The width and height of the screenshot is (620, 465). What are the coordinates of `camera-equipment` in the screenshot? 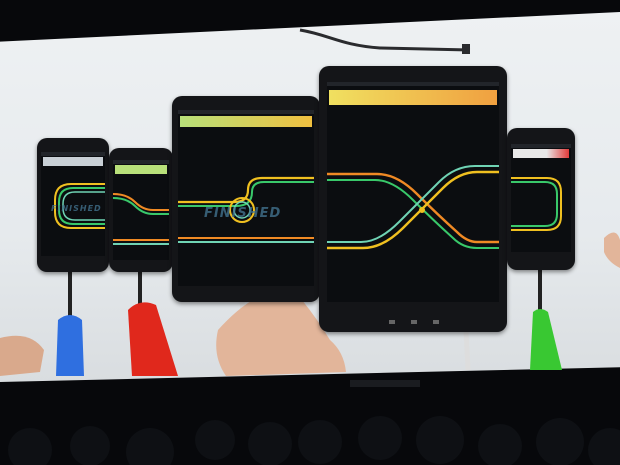 It's located at (385, 383).